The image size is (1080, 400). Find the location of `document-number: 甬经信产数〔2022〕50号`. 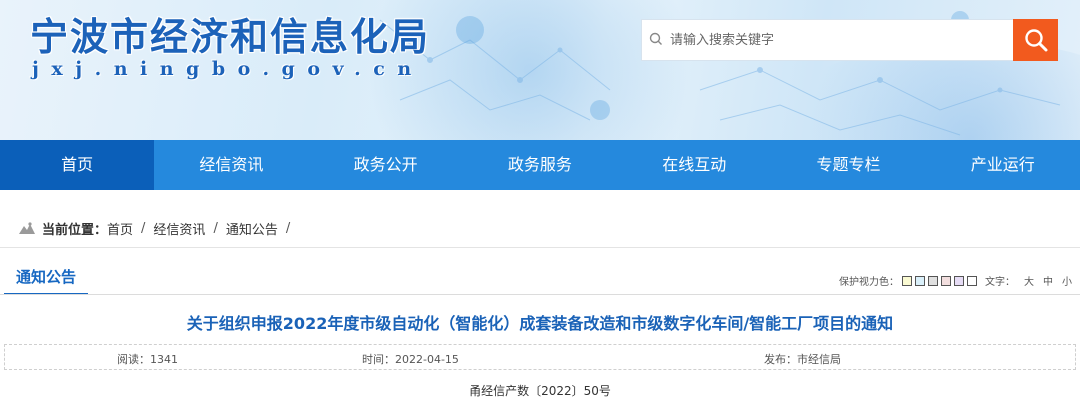

document-number: 甬经信产数〔2022〕50号 is located at coordinates (540, 391).